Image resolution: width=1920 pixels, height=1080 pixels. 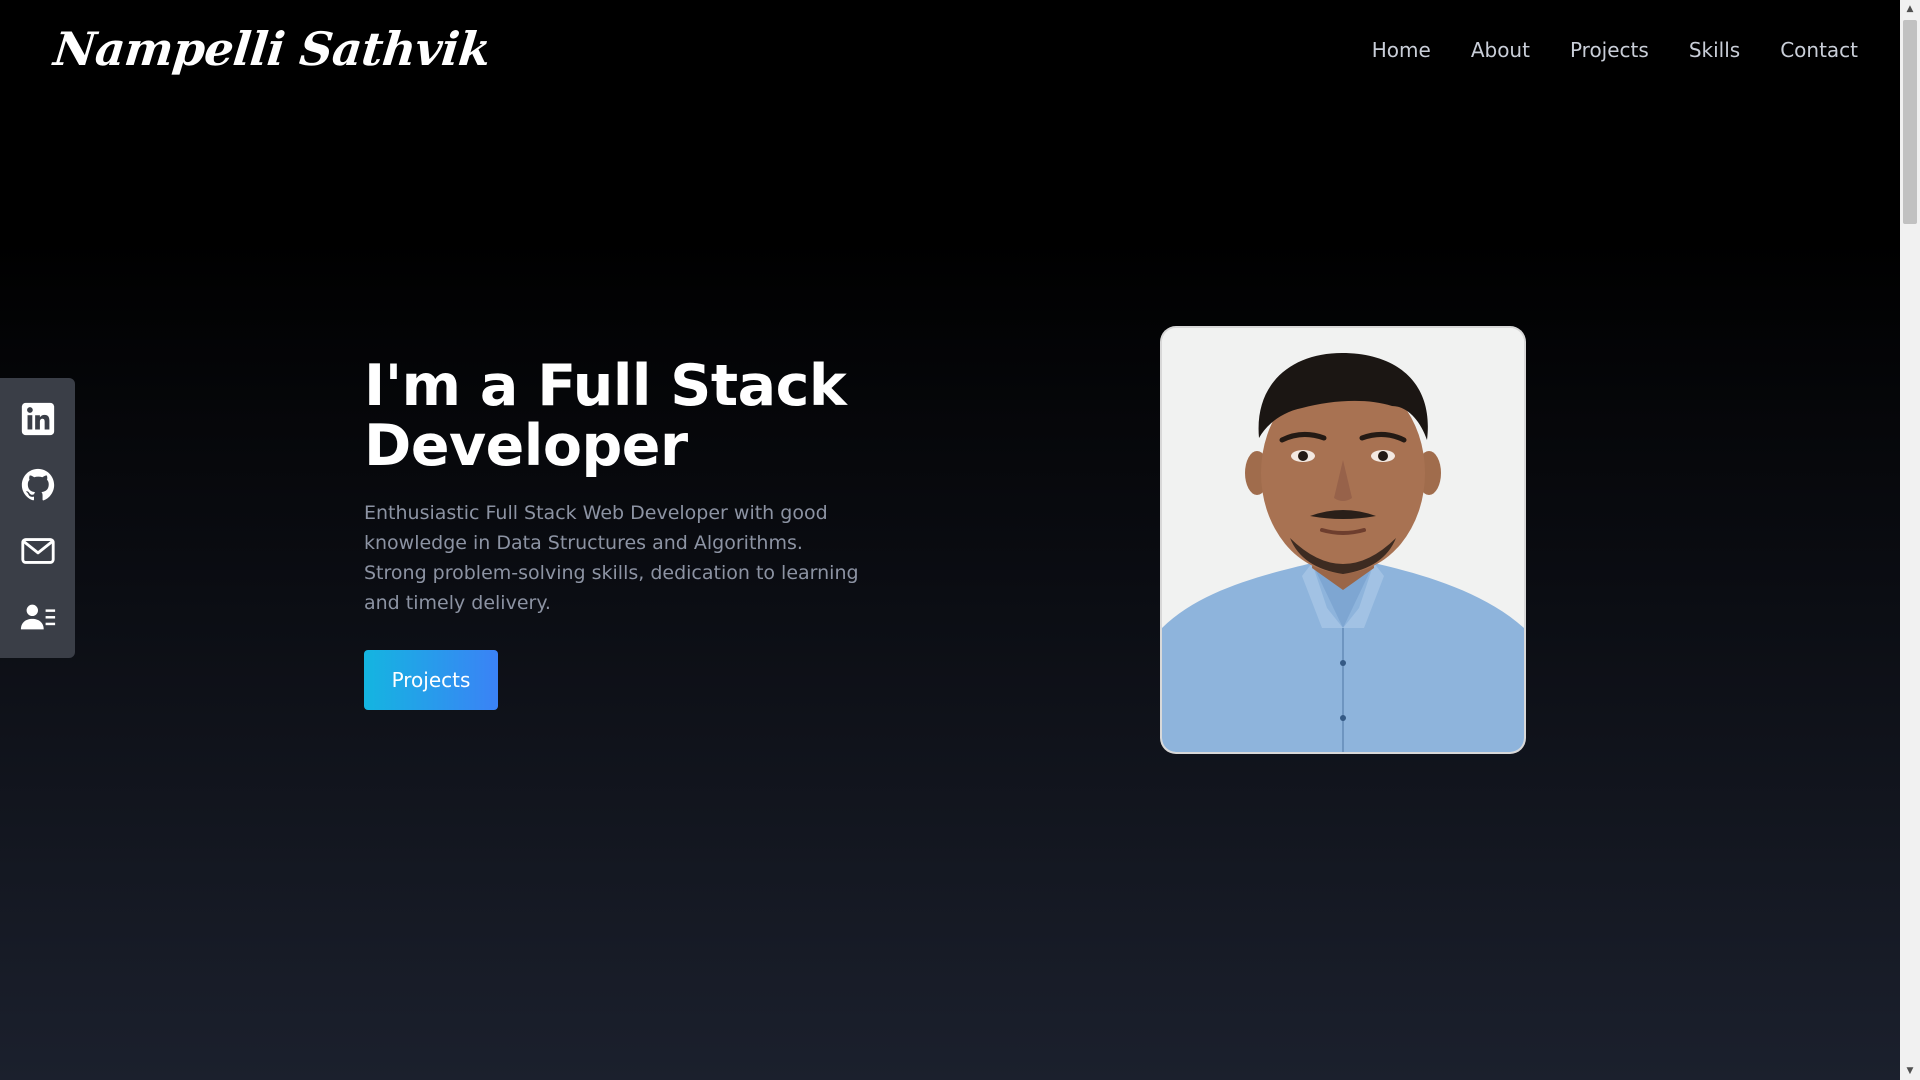 I want to click on social-links-rail, so click(x=37, y=518).